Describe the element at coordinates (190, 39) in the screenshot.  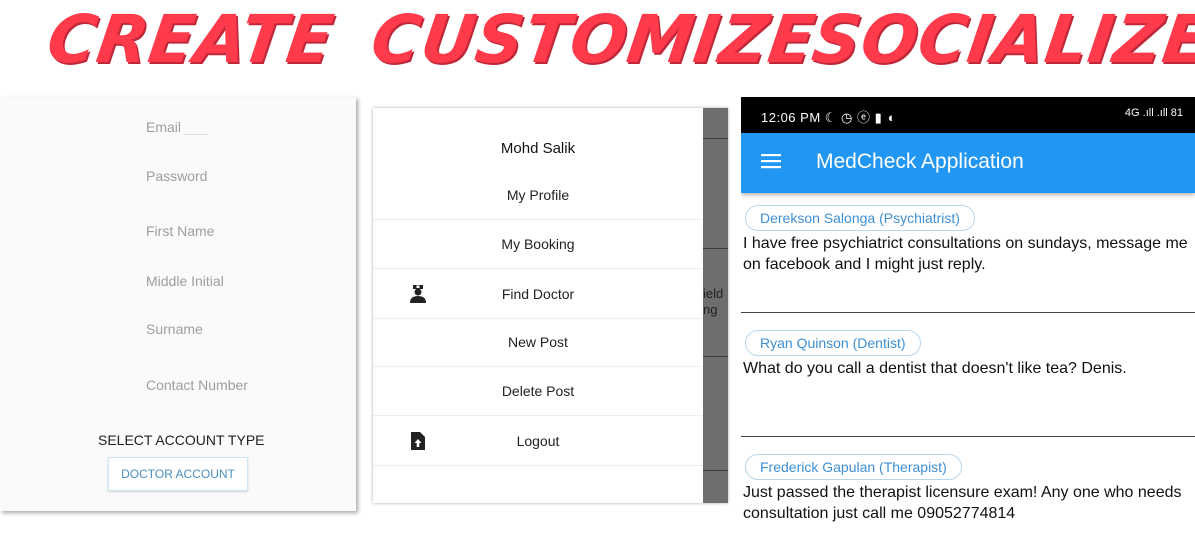
I see `headline-create: CREATE` at that location.